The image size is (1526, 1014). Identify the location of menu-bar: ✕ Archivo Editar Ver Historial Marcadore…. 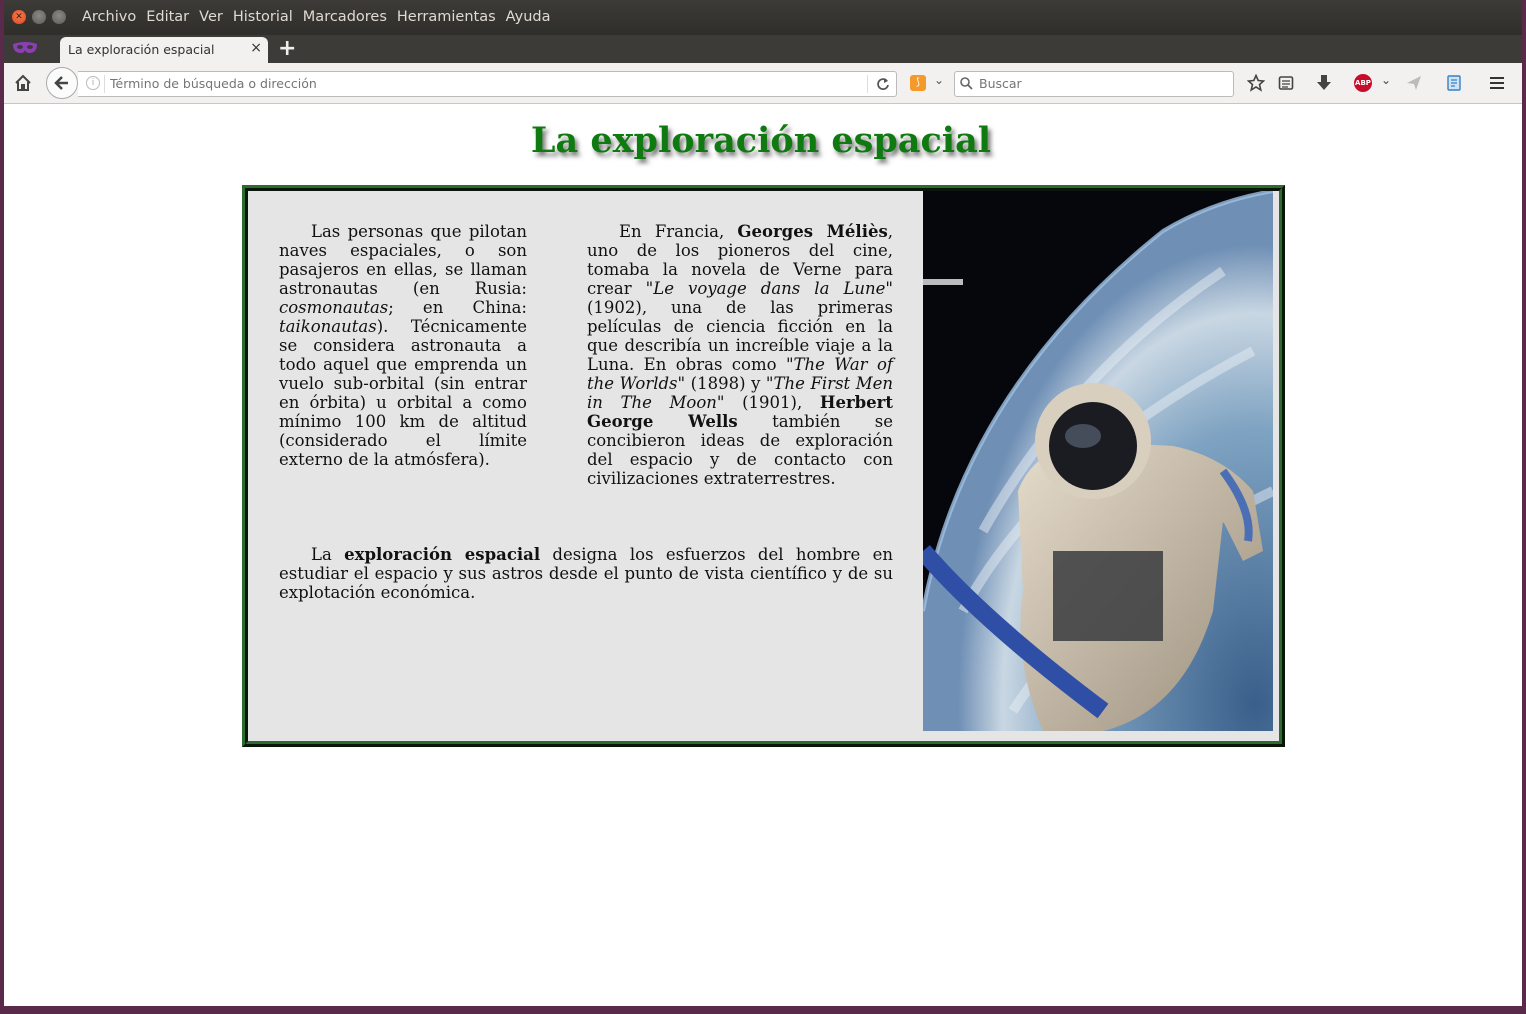
(763, 17).